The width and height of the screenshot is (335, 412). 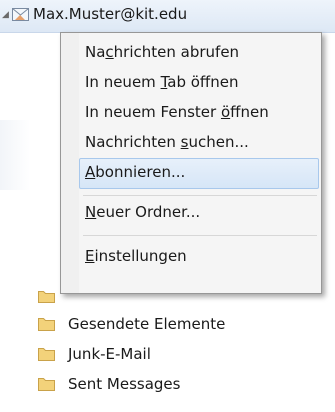 I want to click on menu-item-label: In neuem Tab öffnen, so click(x=162, y=82).